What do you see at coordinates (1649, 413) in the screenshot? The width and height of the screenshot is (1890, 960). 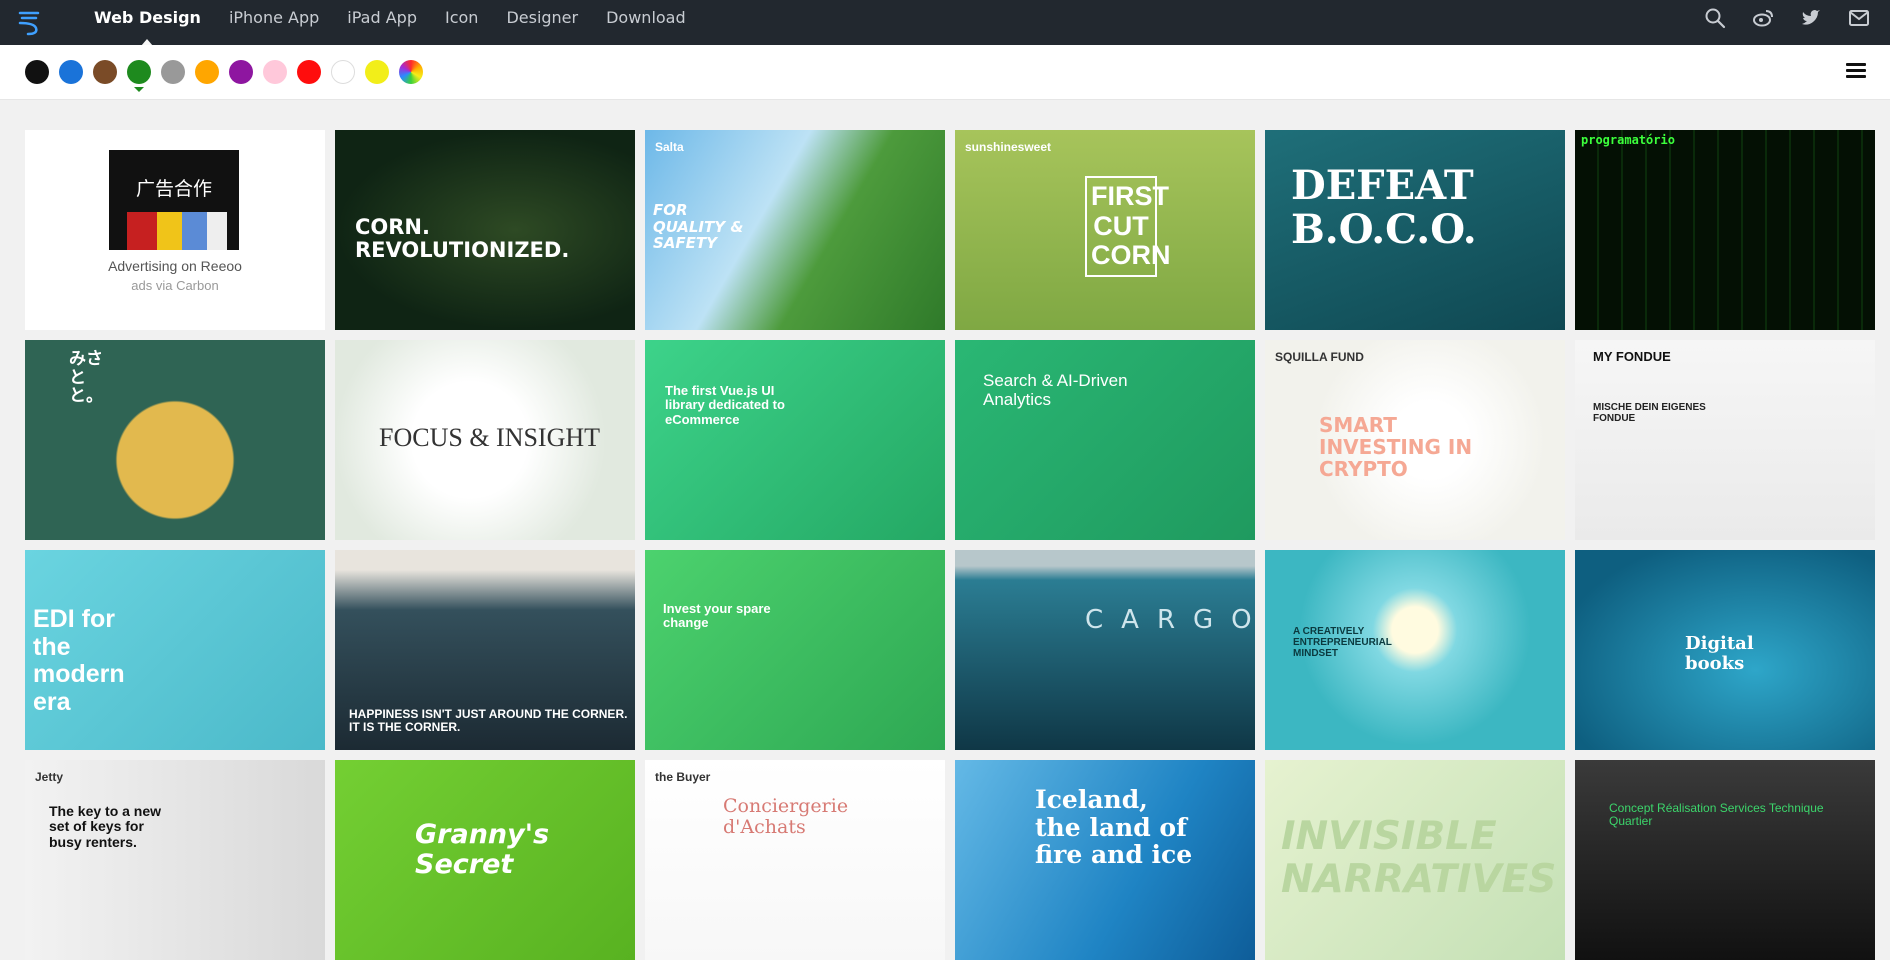 I see `card-subline: MISCHE DEIN EIGENES FONDUE` at bounding box center [1649, 413].